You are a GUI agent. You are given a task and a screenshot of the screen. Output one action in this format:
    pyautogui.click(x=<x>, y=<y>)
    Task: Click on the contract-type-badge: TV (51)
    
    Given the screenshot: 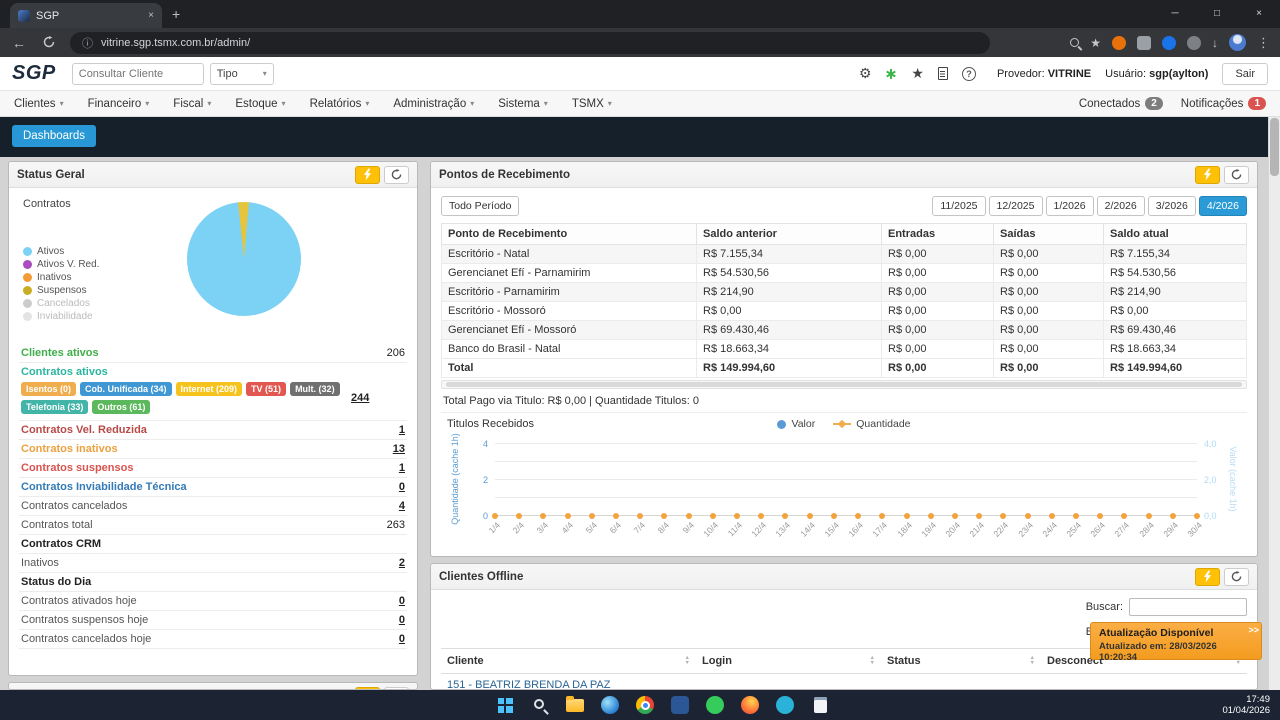 What is the action you would take?
    pyautogui.click(x=266, y=389)
    